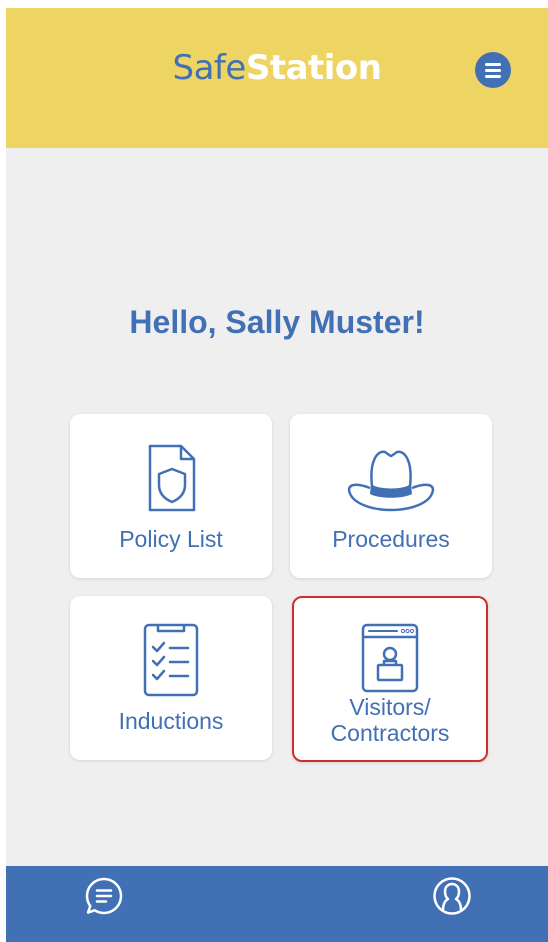 This screenshot has width=548, height=942. Describe the element at coordinates (171, 539) in the screenshot. I see `policy-list-label: Policy List` at that location.